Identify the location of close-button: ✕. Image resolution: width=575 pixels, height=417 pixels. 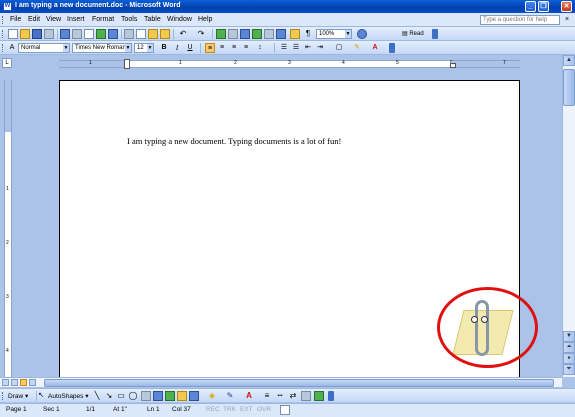
(566, 6).